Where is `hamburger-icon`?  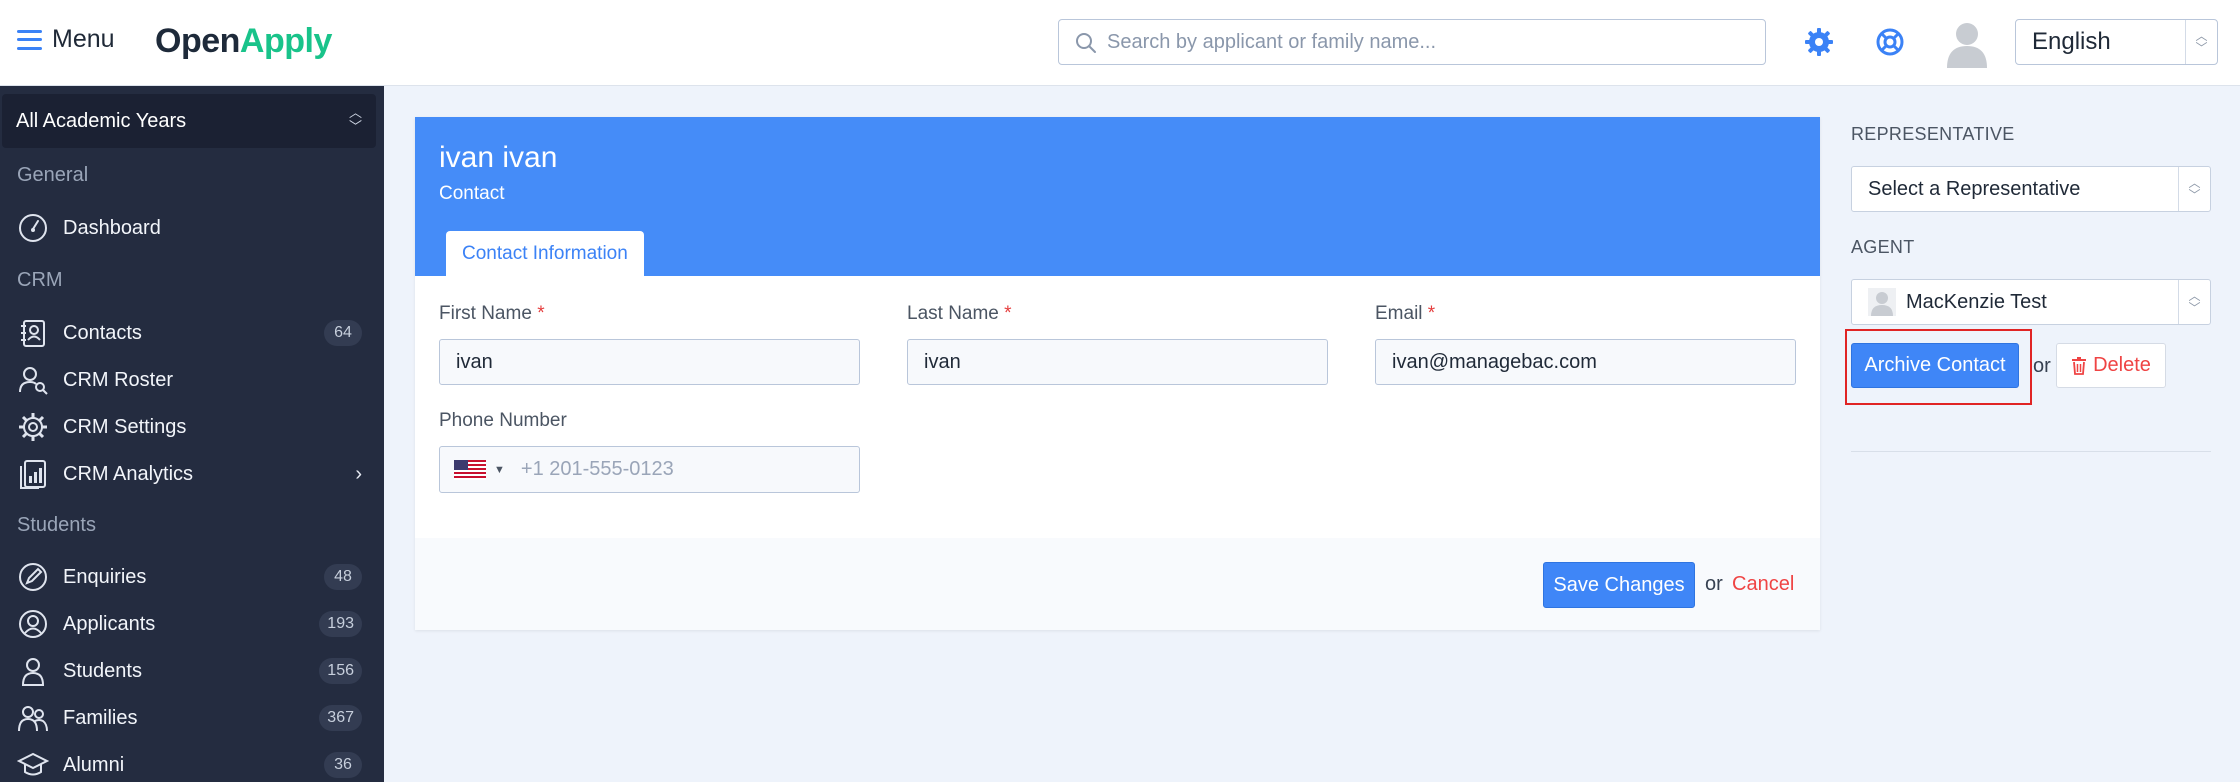
hamburger-icon is located at coordinates (29, 39).